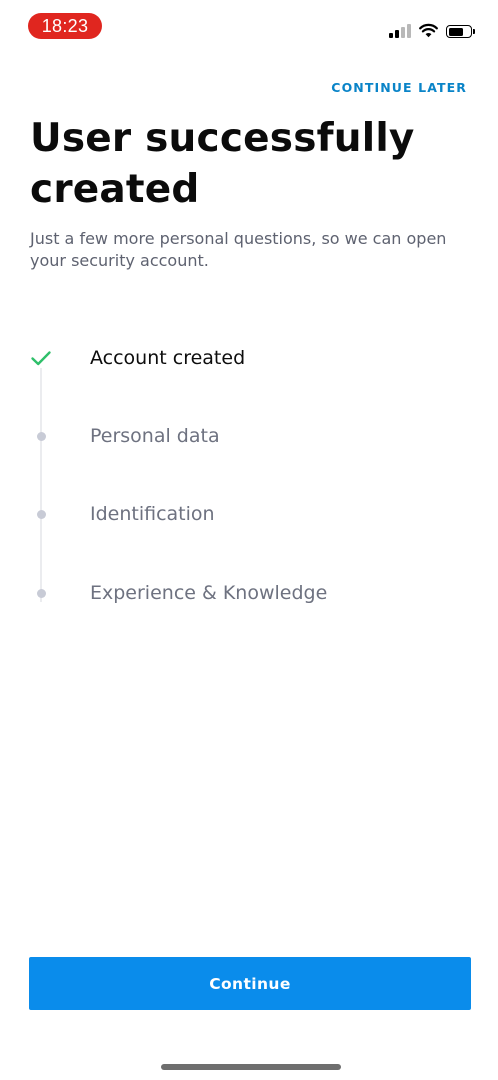 The image size is (498, 1080). Describe the element at coordinates (168, 358) in the screenshot. I see `step-label: Account created` at that location.